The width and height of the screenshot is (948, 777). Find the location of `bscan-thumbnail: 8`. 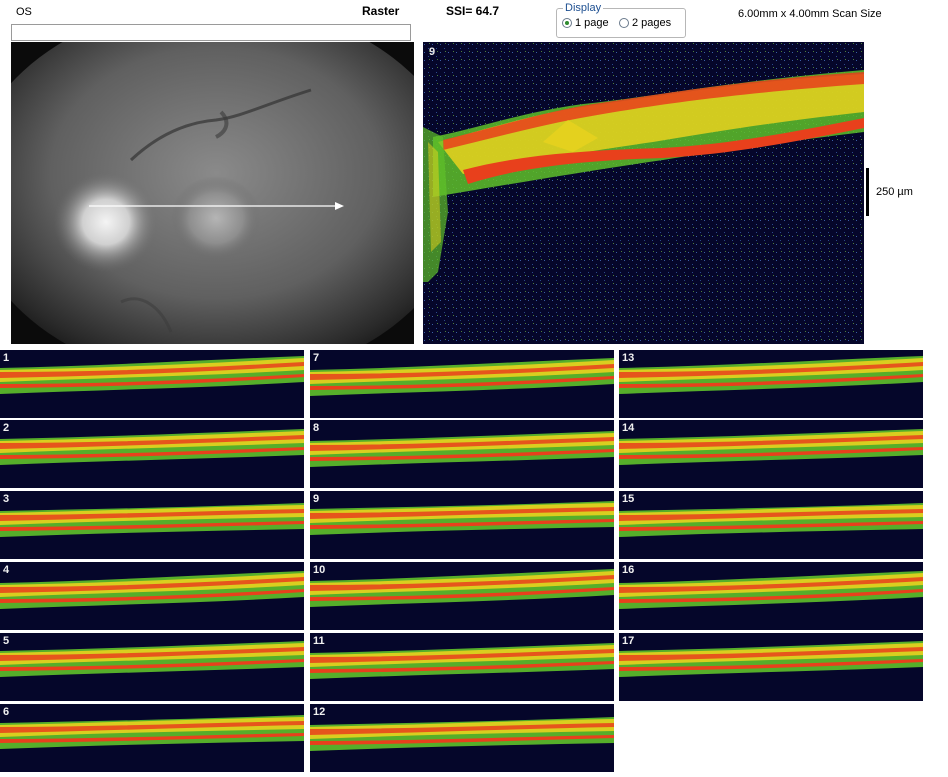

bscan-thumbnail: 8 is located at coordinates (462, 454).